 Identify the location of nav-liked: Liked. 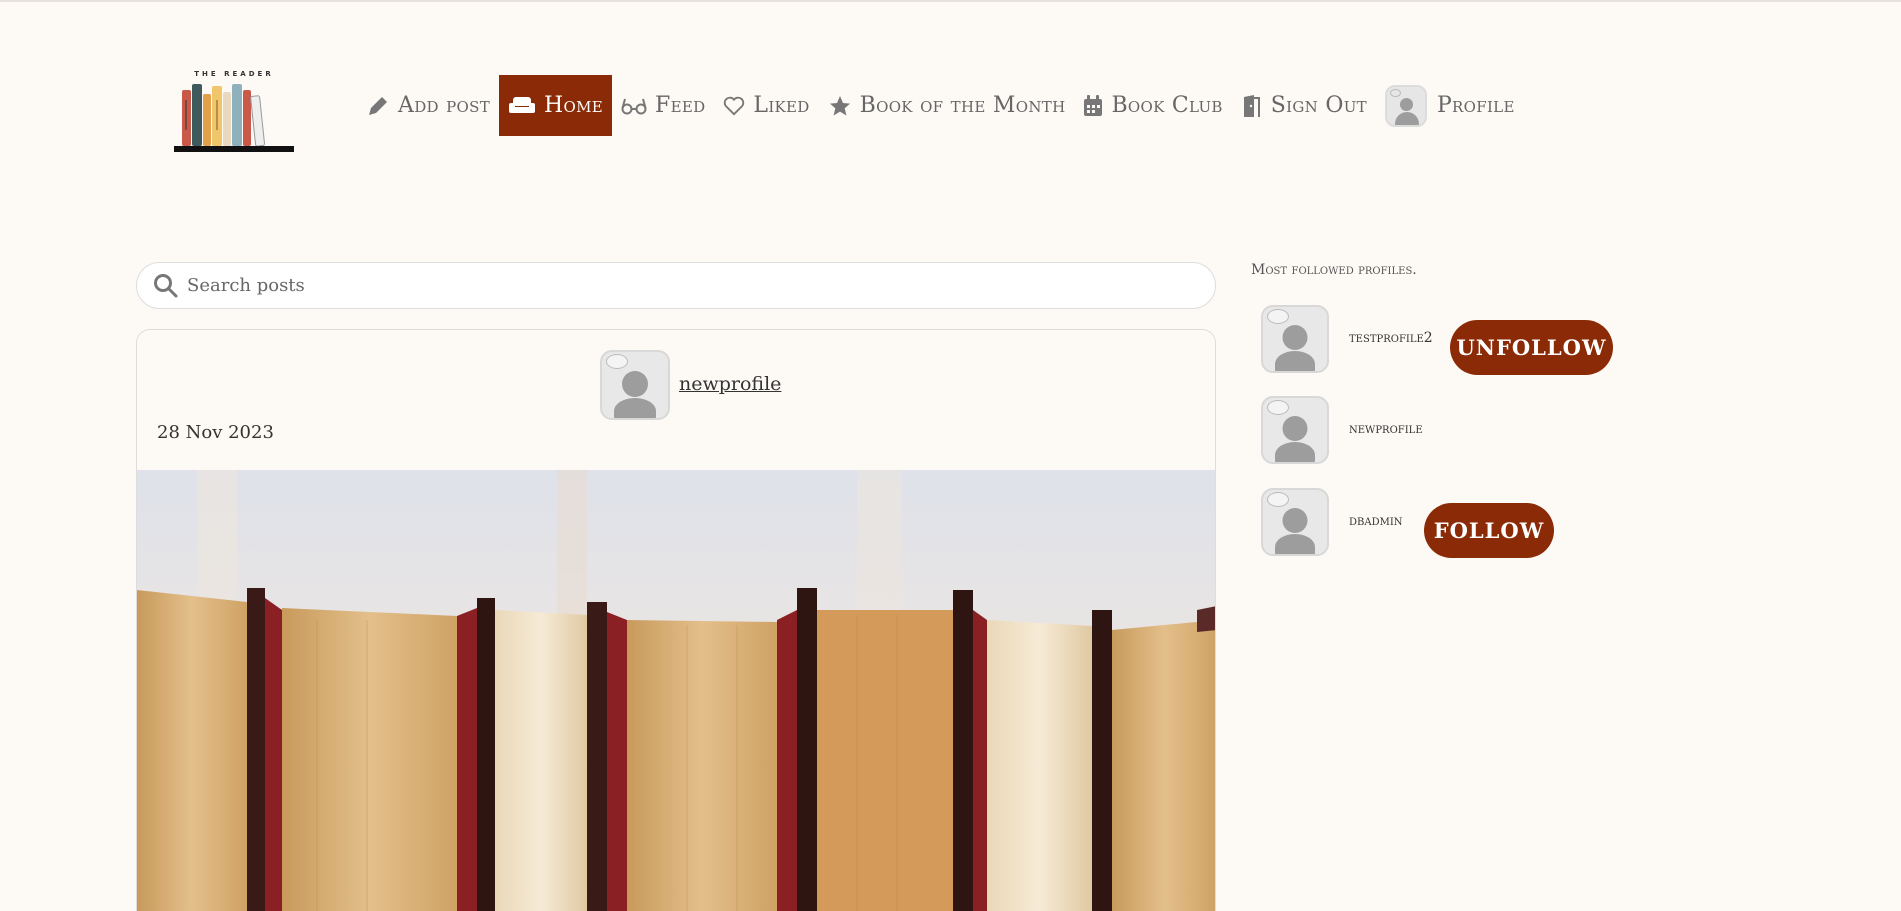
(766, 105).